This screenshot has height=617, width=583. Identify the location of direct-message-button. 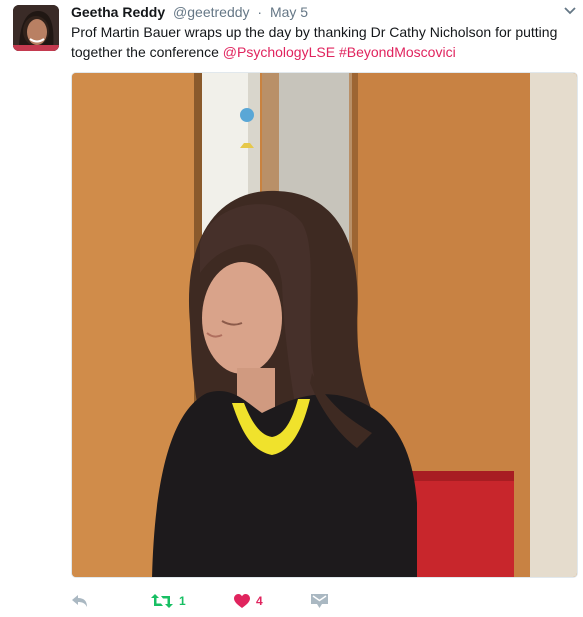
(319, 601).